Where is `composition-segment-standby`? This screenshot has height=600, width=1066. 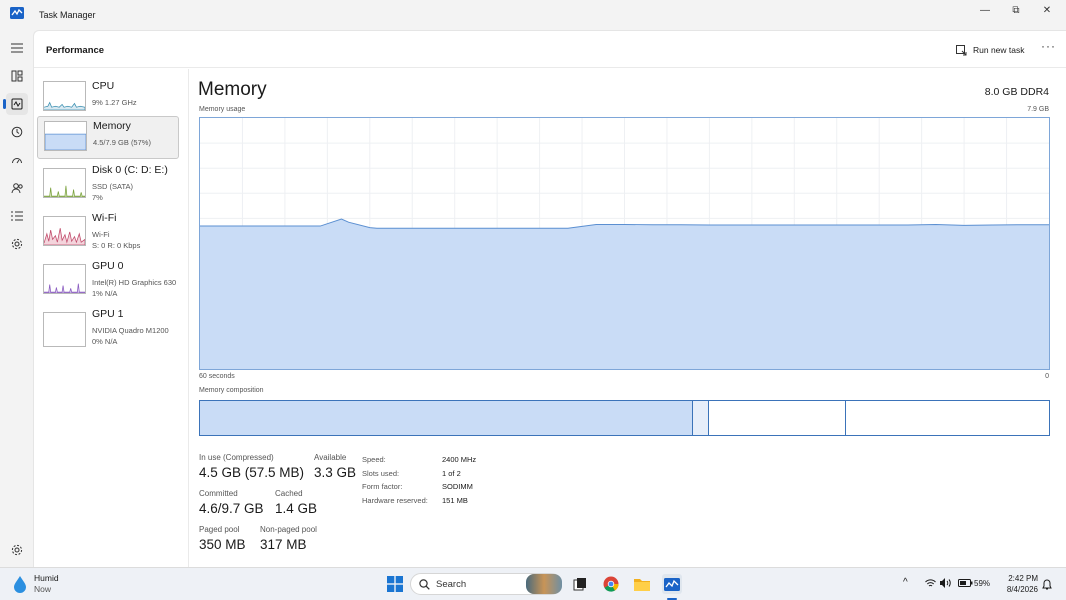
composition-segment-standby is located at coordinates (778, 418).